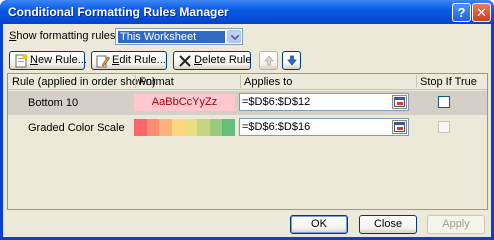 The height and width of the screenshot is (240, 494). I want to click on move-up-button, so click(268, 60).